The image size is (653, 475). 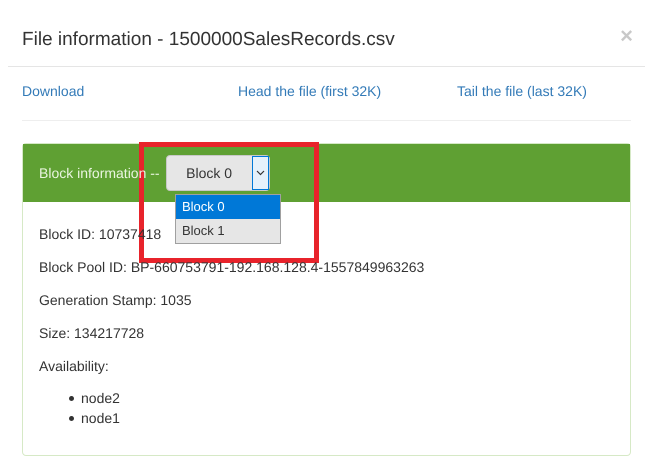 I want to click on field-text: Size: 134217728, so click(x=91, y=333).